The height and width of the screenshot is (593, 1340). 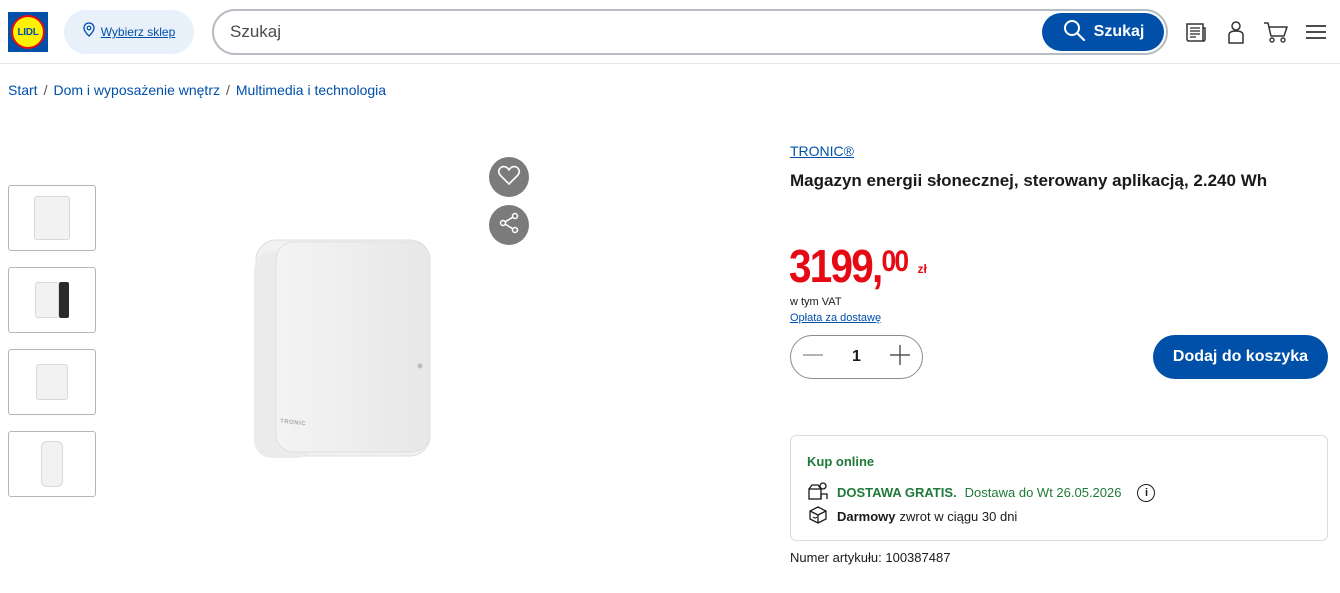 I want to click on account-icon, so click(x=1236, y=32).